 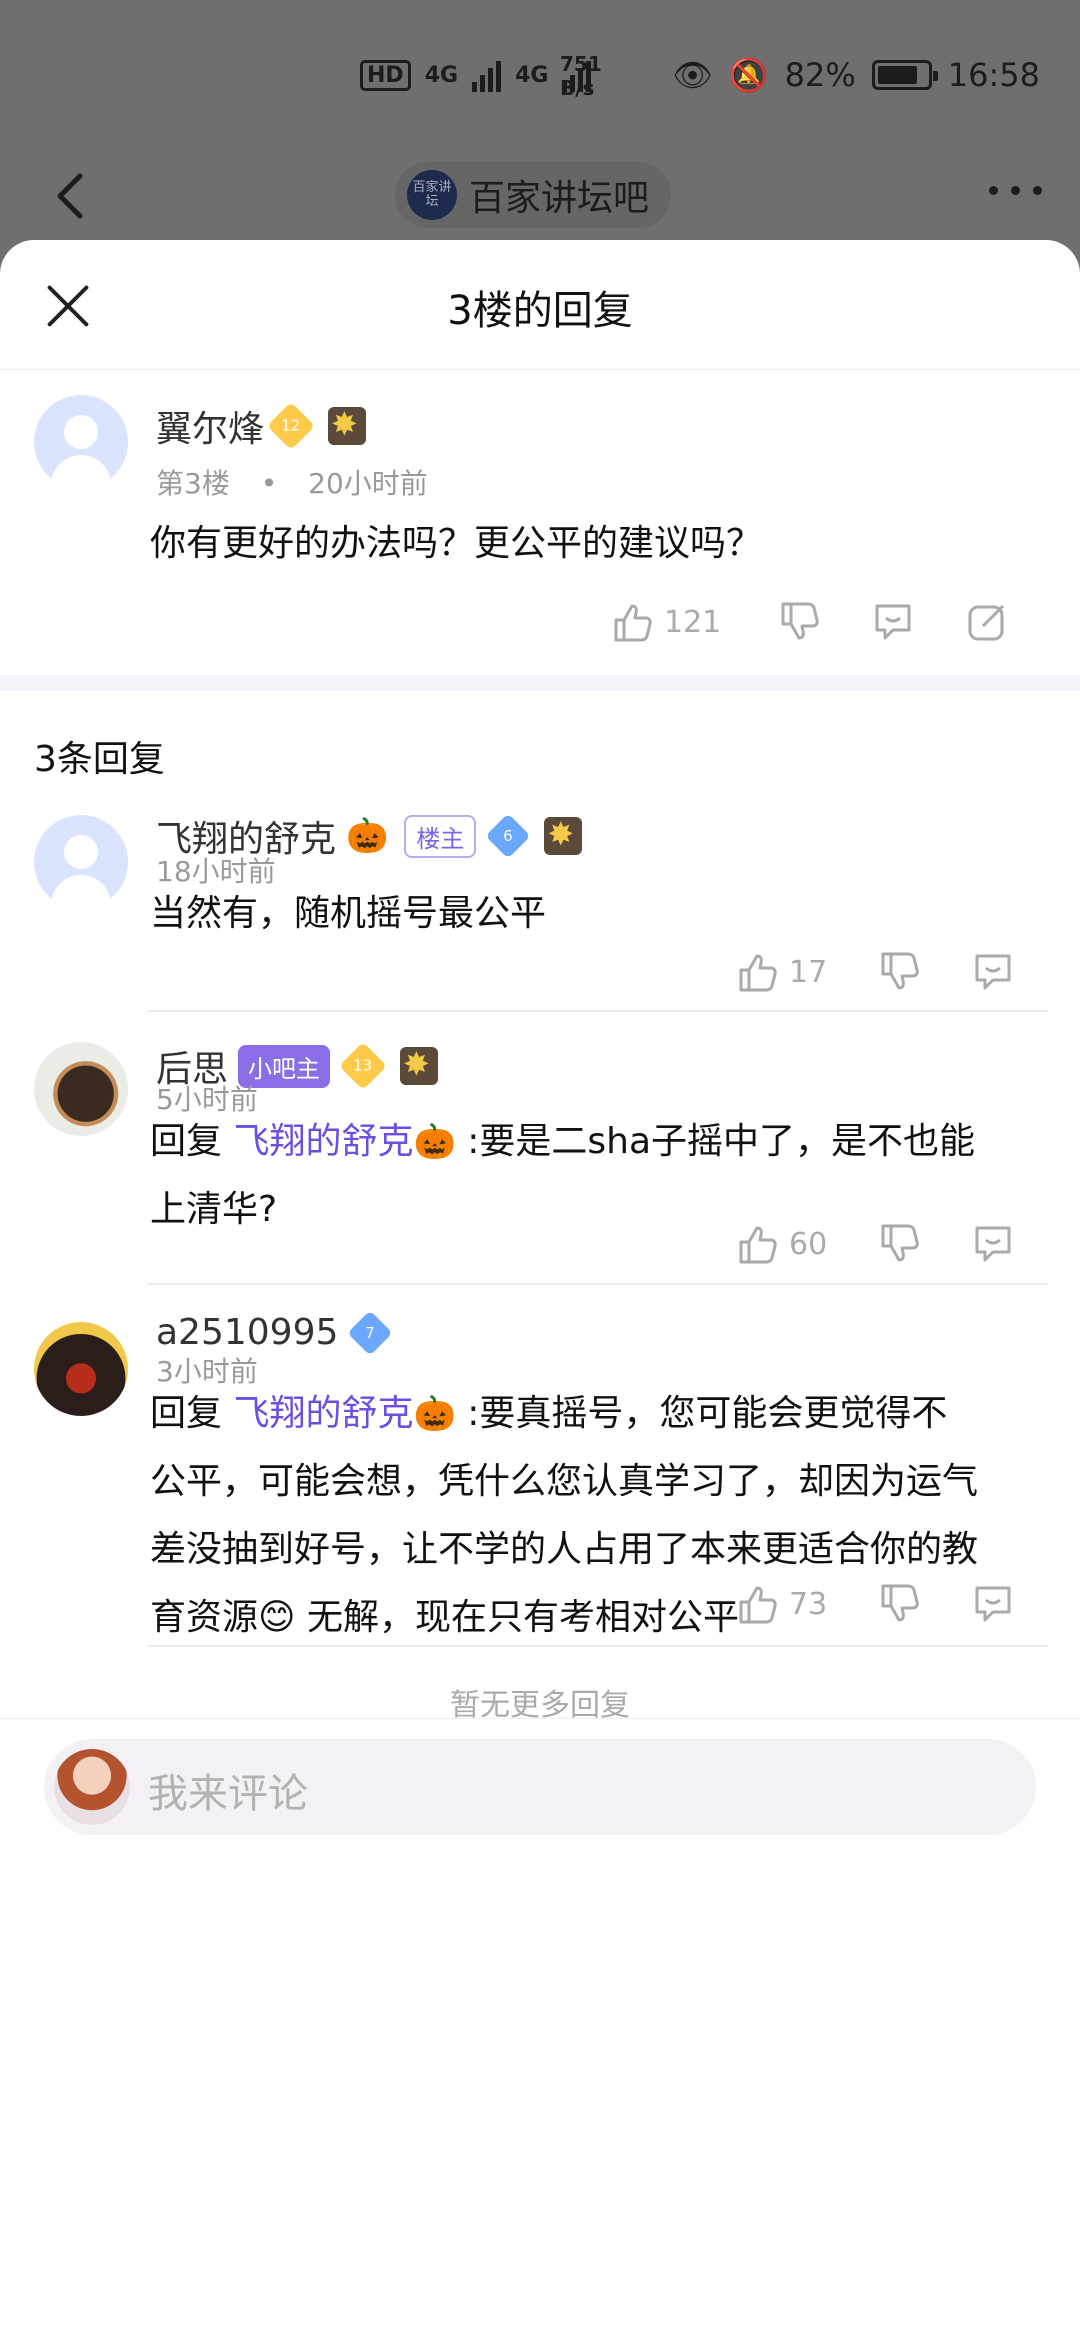 I want to click on network-indicators: HD 4G 4G, so click(x=476, y=75).